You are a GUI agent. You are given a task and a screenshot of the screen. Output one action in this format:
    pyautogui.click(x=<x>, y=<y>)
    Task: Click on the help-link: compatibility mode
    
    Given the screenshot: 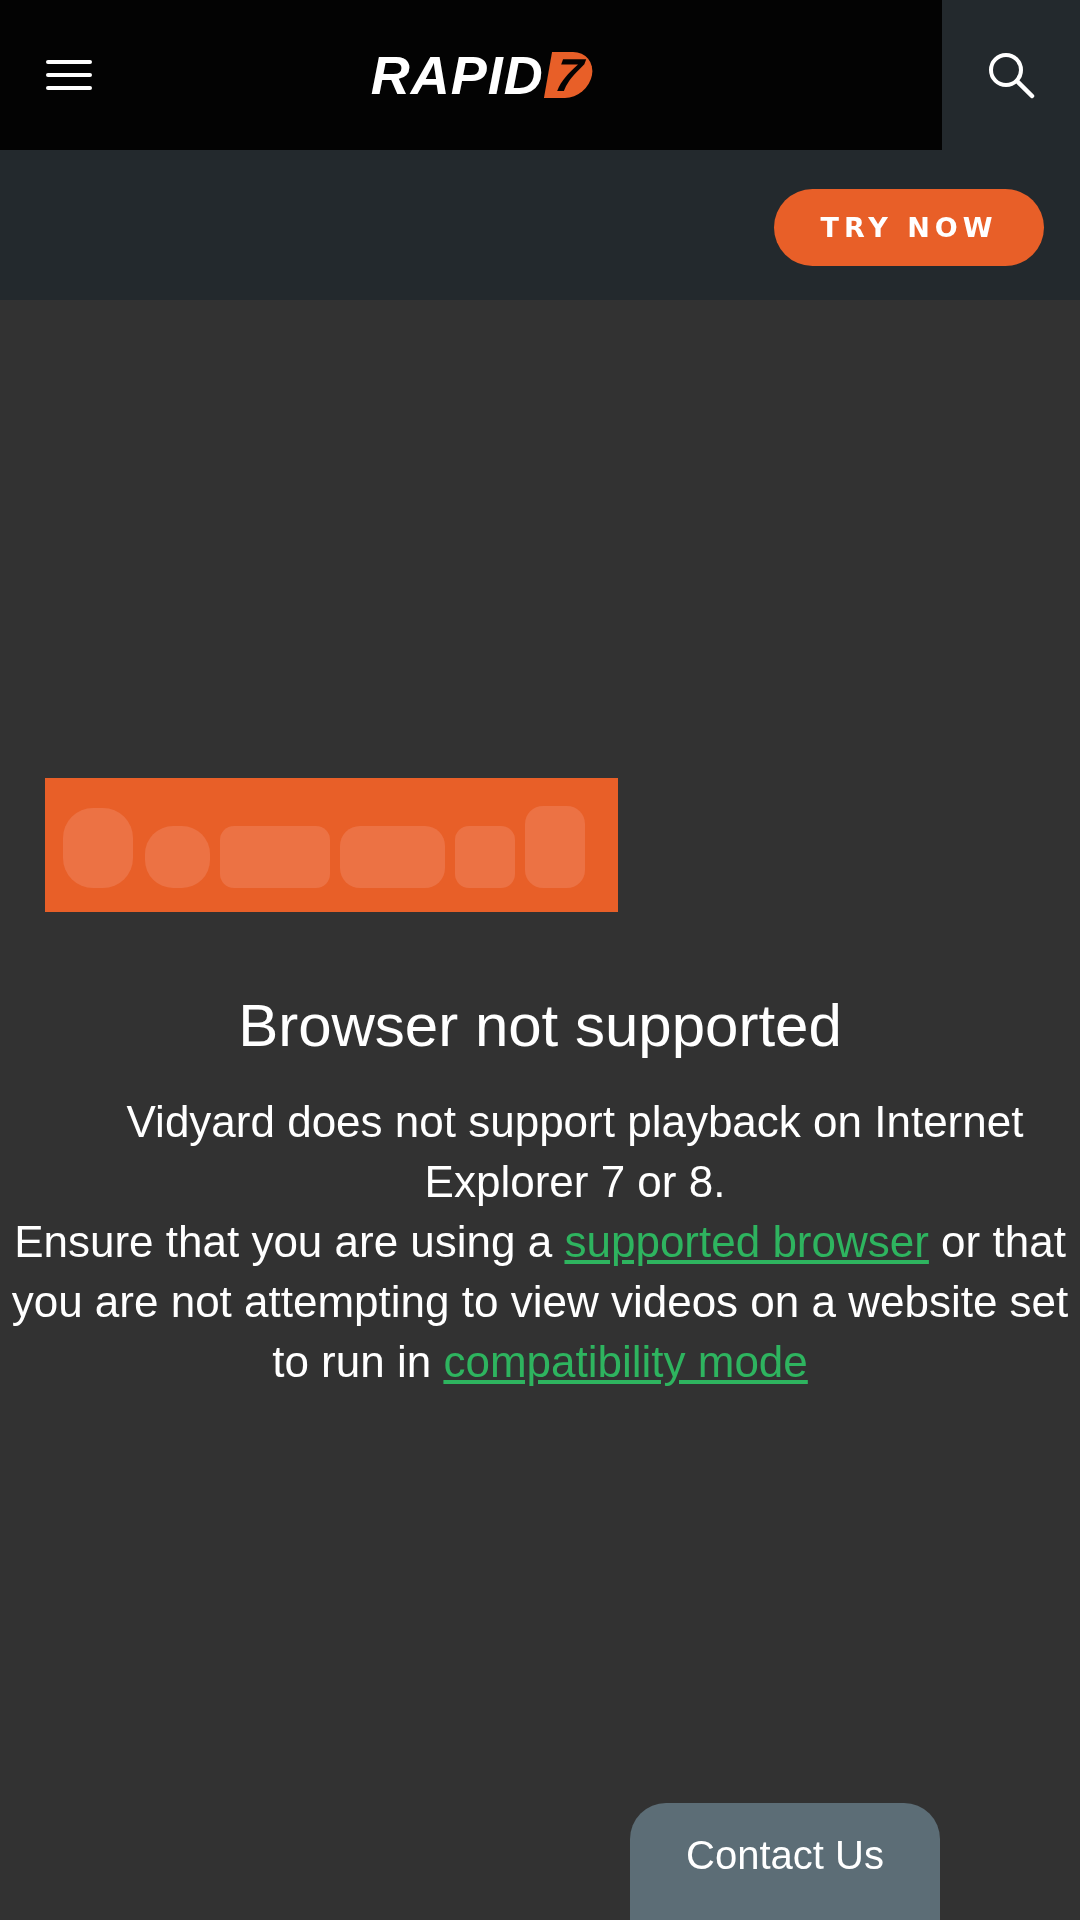 What is the action you would take?
    pyautogui.click(x=625, y=1361)
    